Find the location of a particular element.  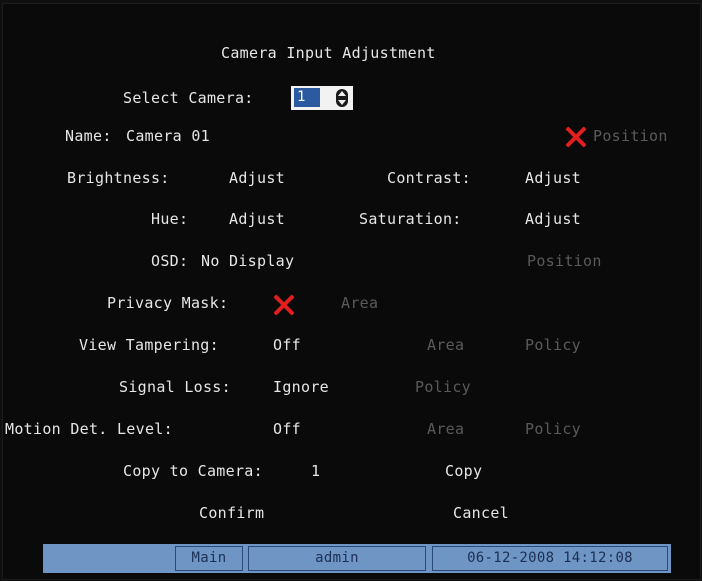

status-datetime: 06-12-2008 14:12:08 is located at coordinates (550, 558).